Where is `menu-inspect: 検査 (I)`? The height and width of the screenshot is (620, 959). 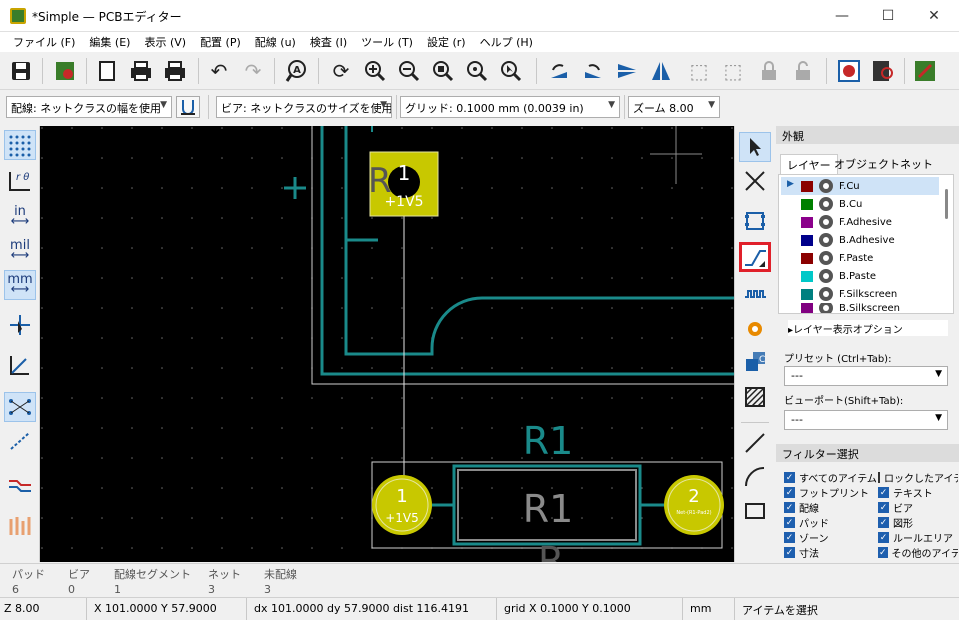
menu-inspect: 検査 (I) is located at coordinates (328, 42).